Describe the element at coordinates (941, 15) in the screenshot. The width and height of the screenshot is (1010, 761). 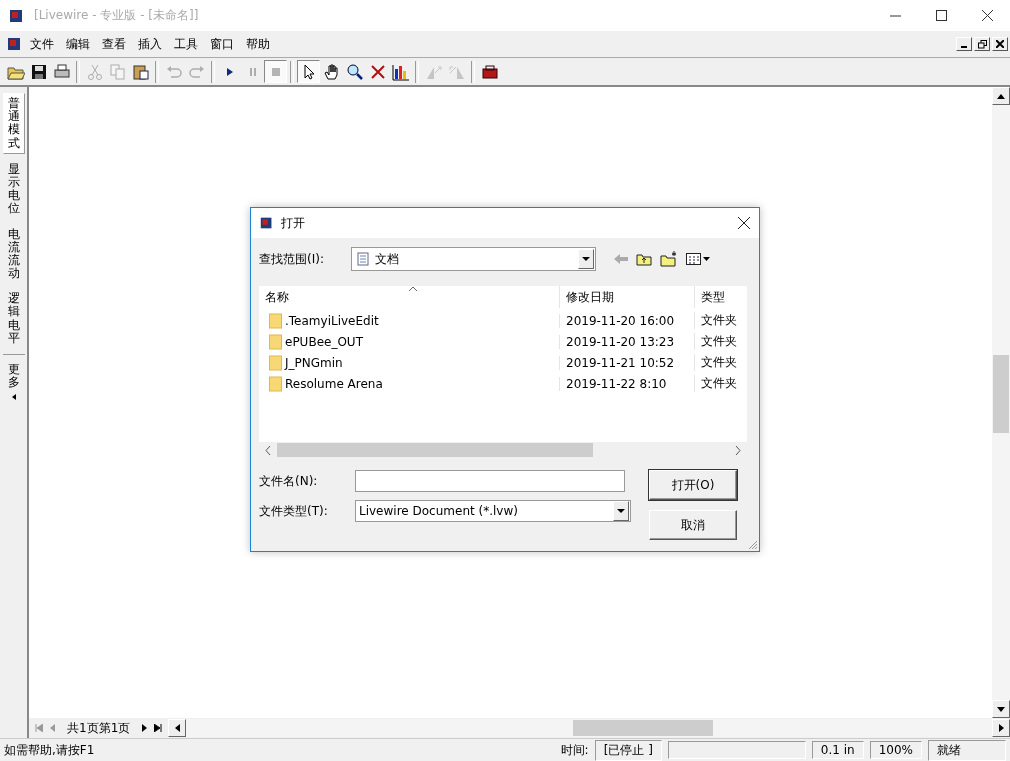
I see `maximize-icon` at that location.